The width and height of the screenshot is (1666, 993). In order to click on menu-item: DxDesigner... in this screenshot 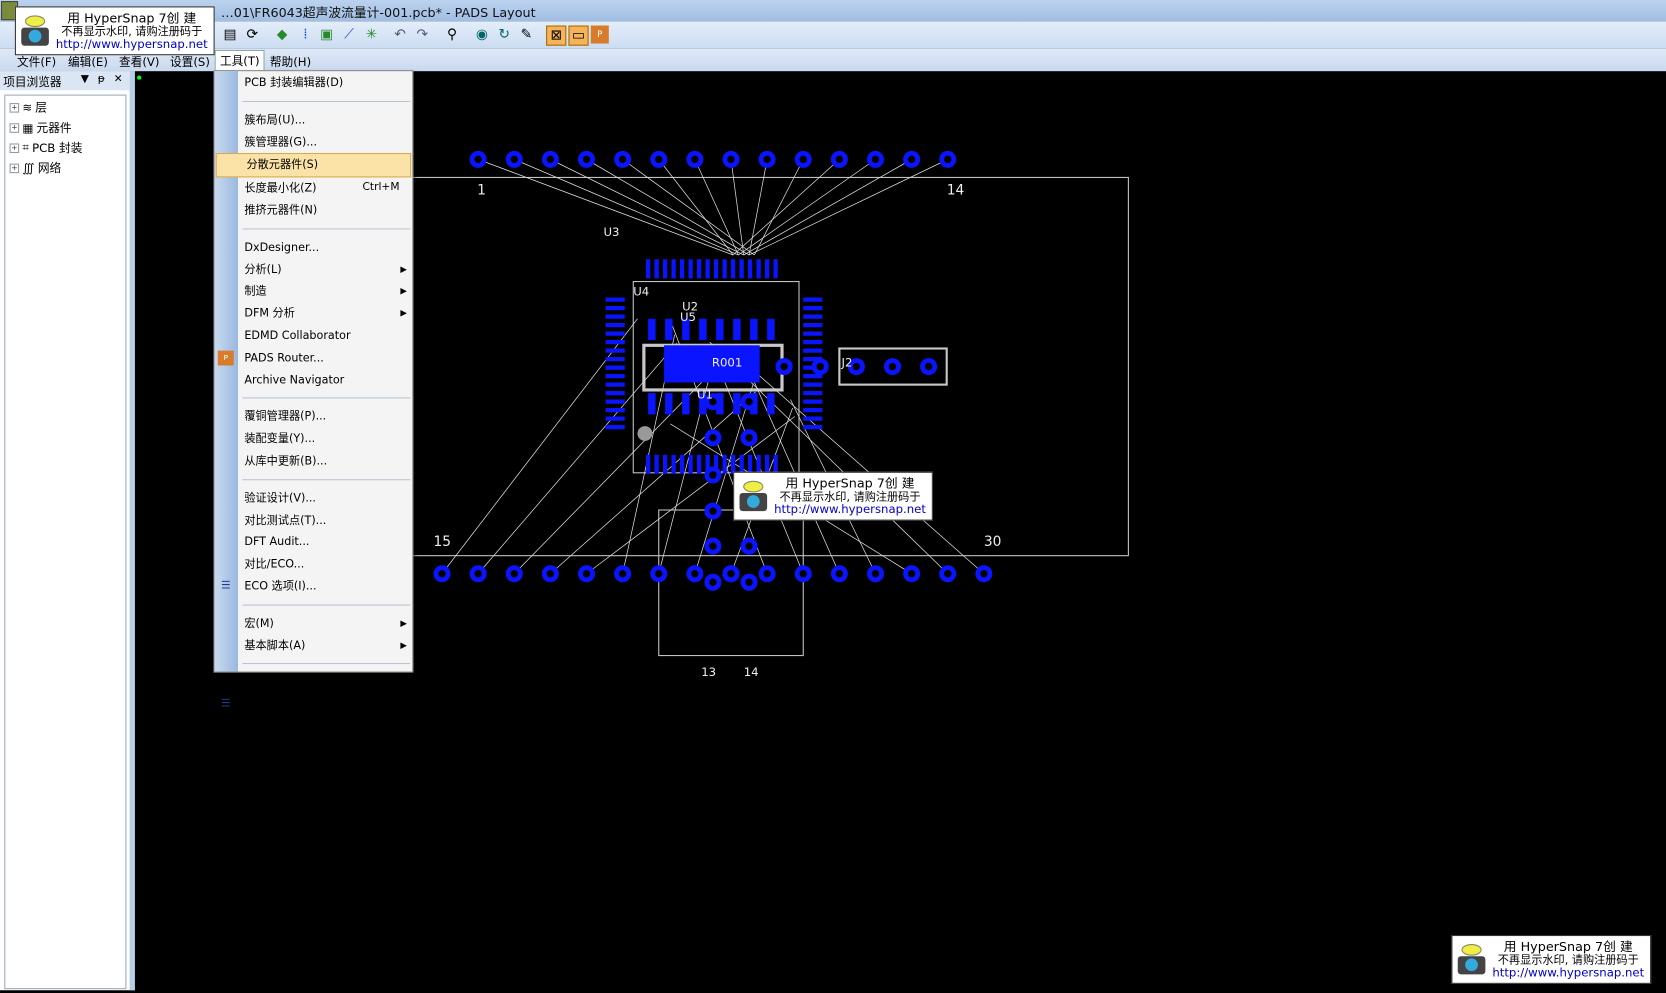, I will do `click(314, 248)`.